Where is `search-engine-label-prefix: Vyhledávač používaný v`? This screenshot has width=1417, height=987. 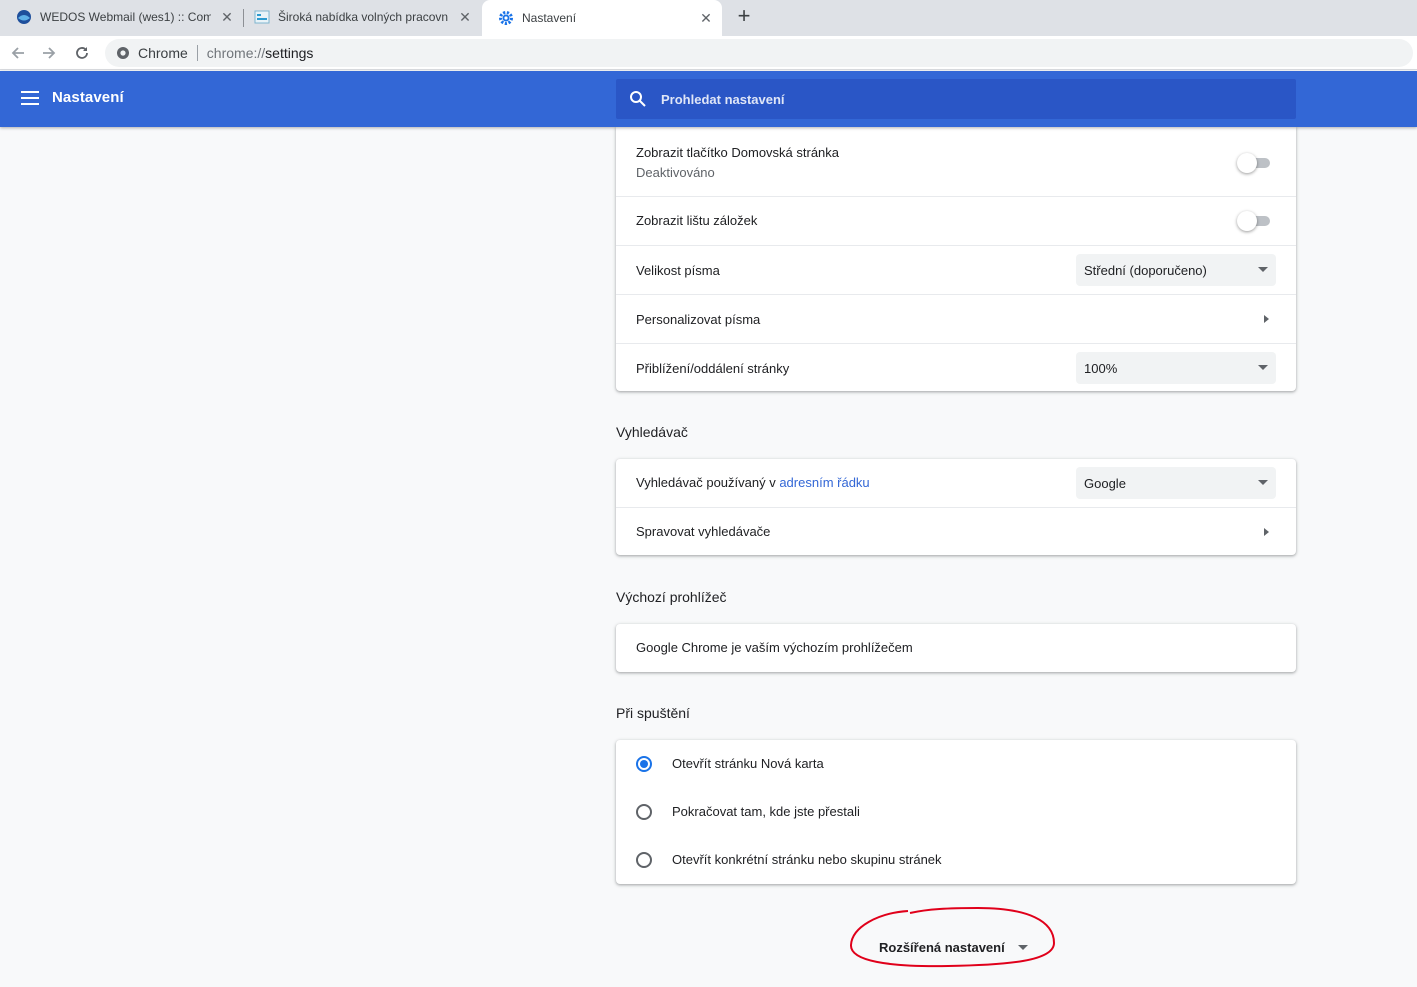 search-engine-label-prefix: Vyhledávač používaný v is located at coordinates (708, 482).